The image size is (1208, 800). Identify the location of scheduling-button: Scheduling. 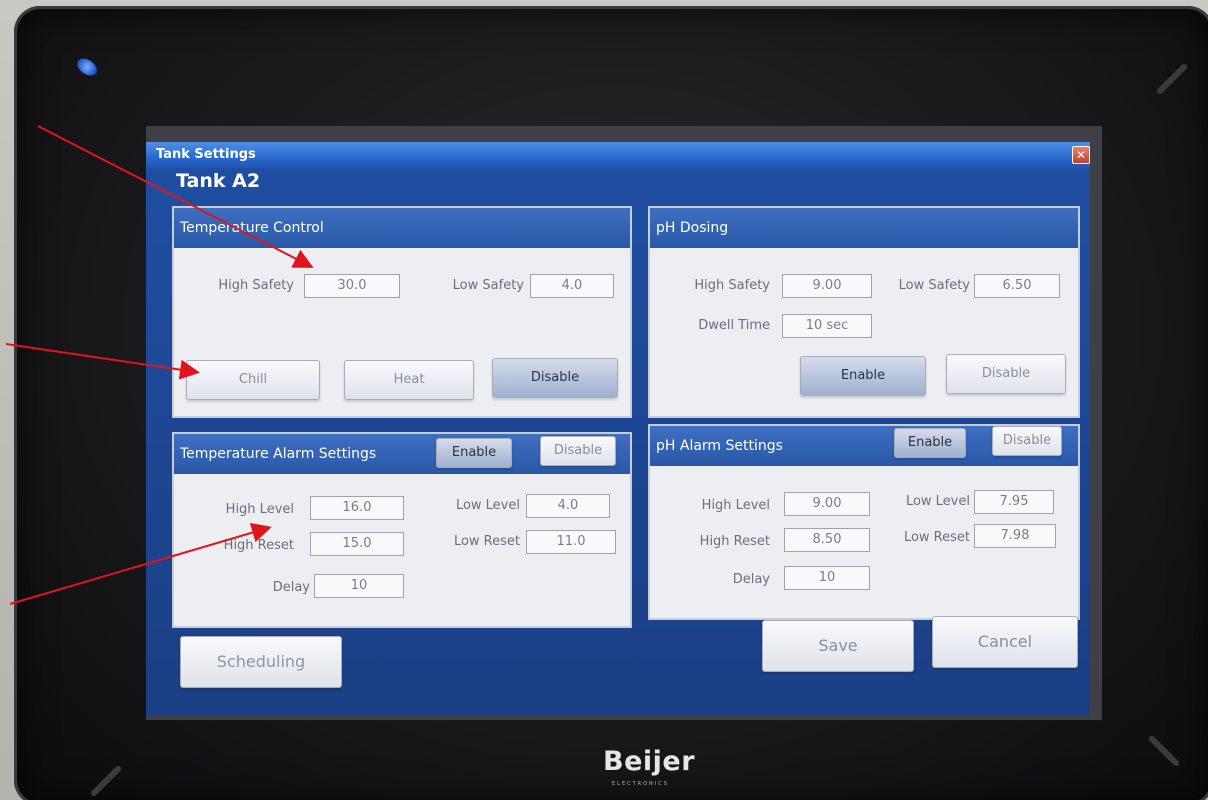
(261, 662).